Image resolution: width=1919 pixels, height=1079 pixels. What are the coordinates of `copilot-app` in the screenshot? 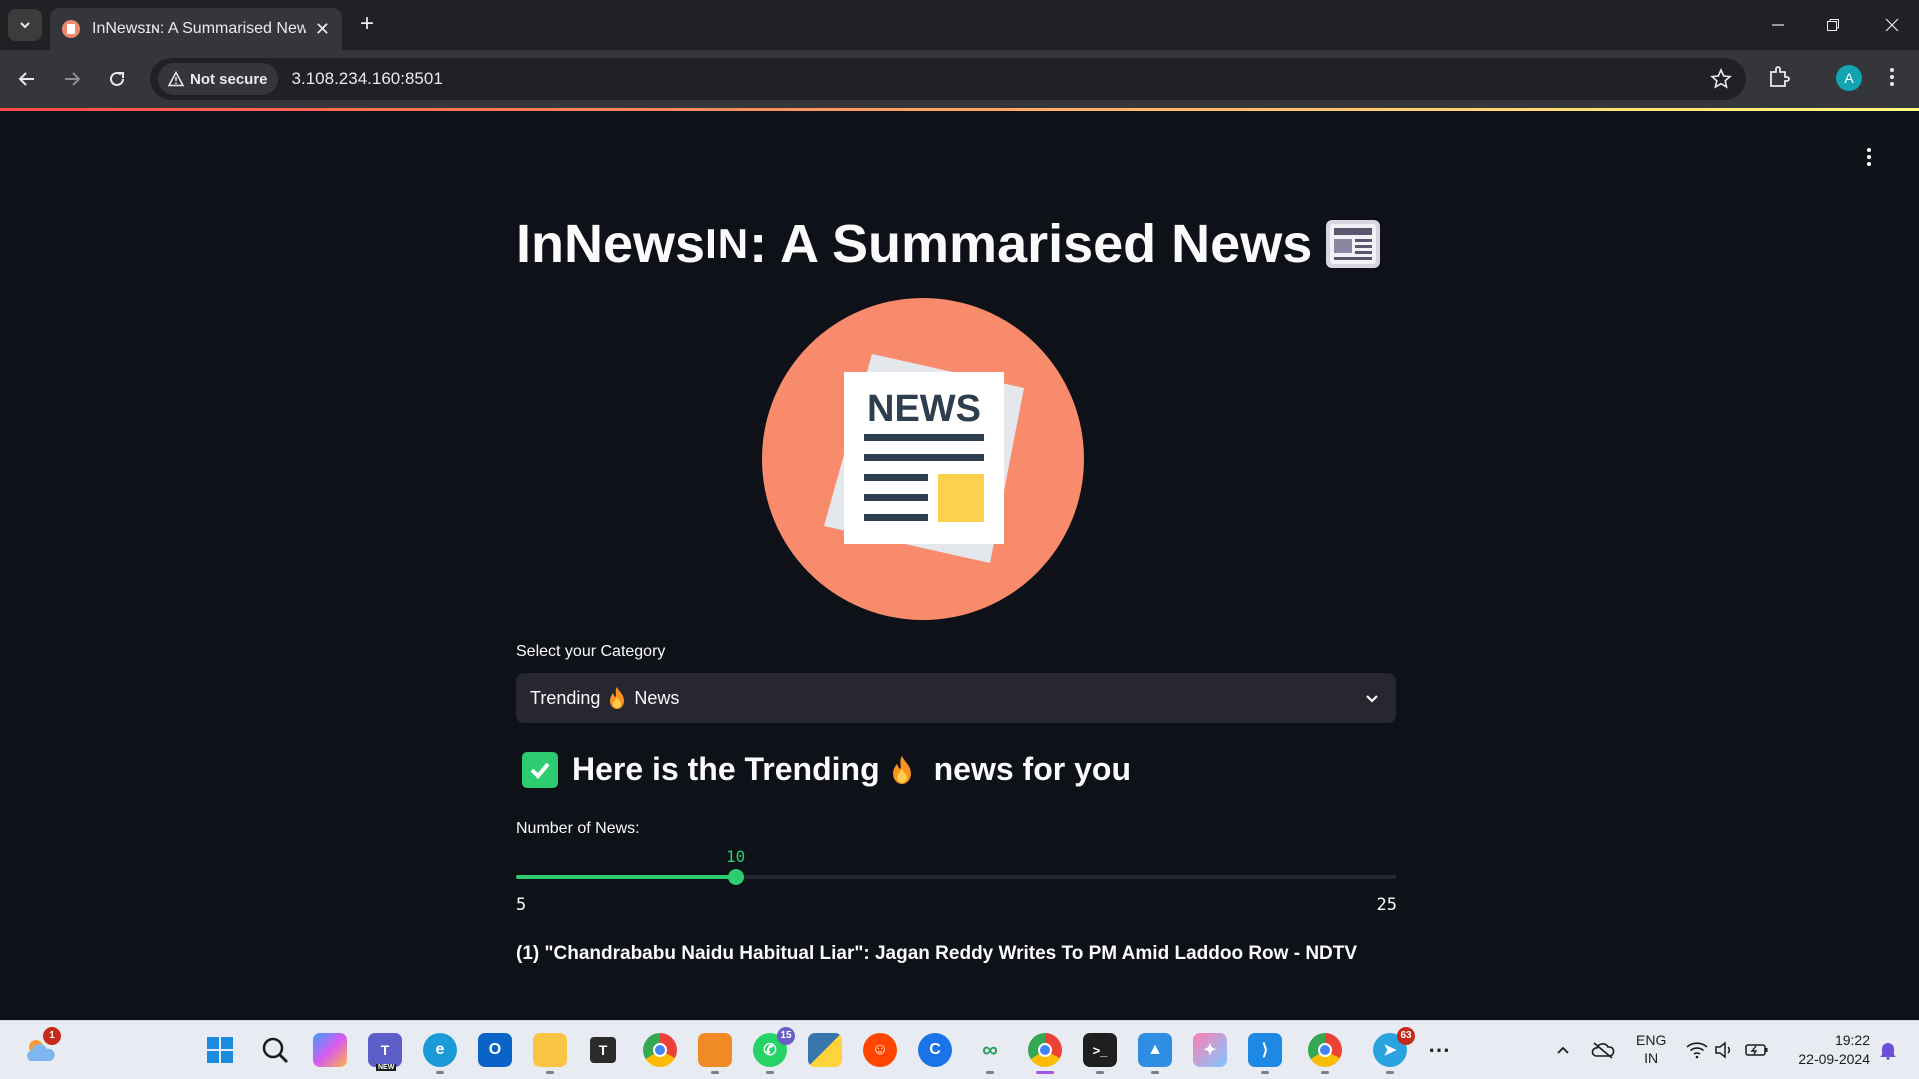 It's located at (330, 1050).